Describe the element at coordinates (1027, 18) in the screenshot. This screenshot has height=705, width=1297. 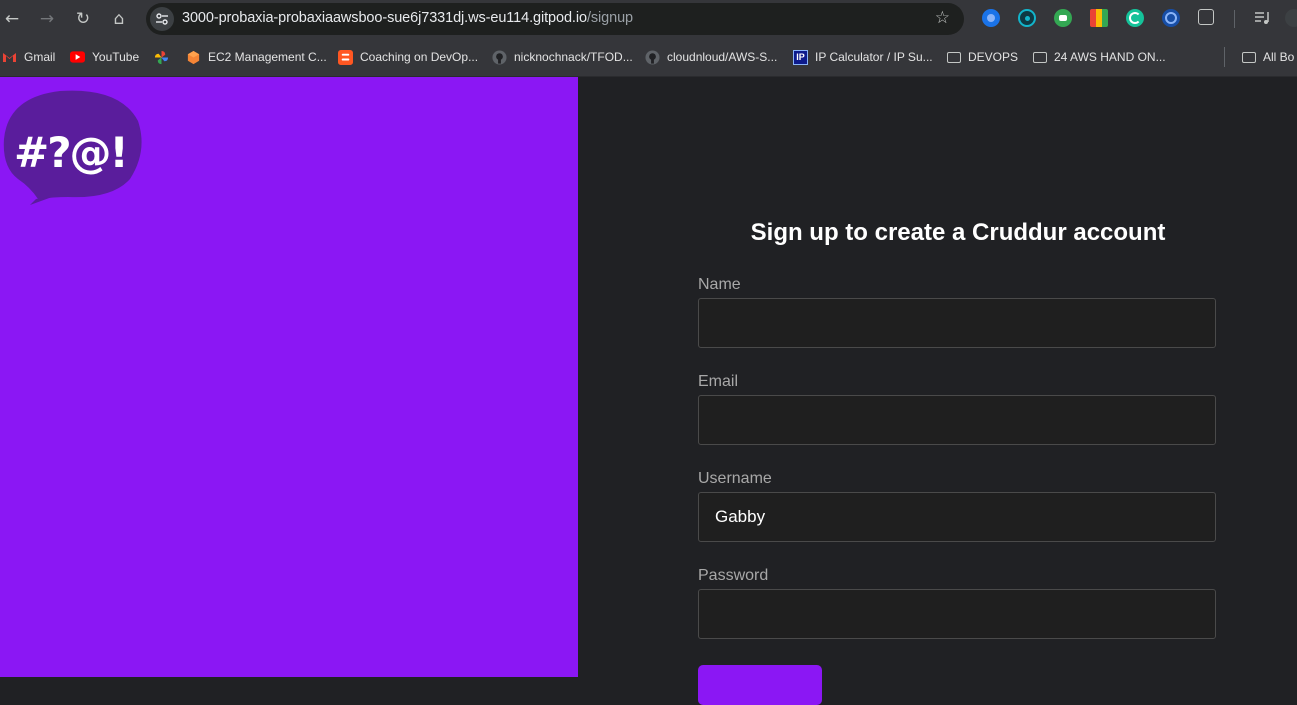
I see `extension-eye-icon` at that location.